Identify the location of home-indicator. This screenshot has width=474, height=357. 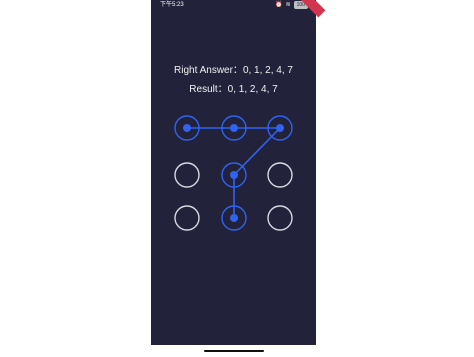
(234, 351).